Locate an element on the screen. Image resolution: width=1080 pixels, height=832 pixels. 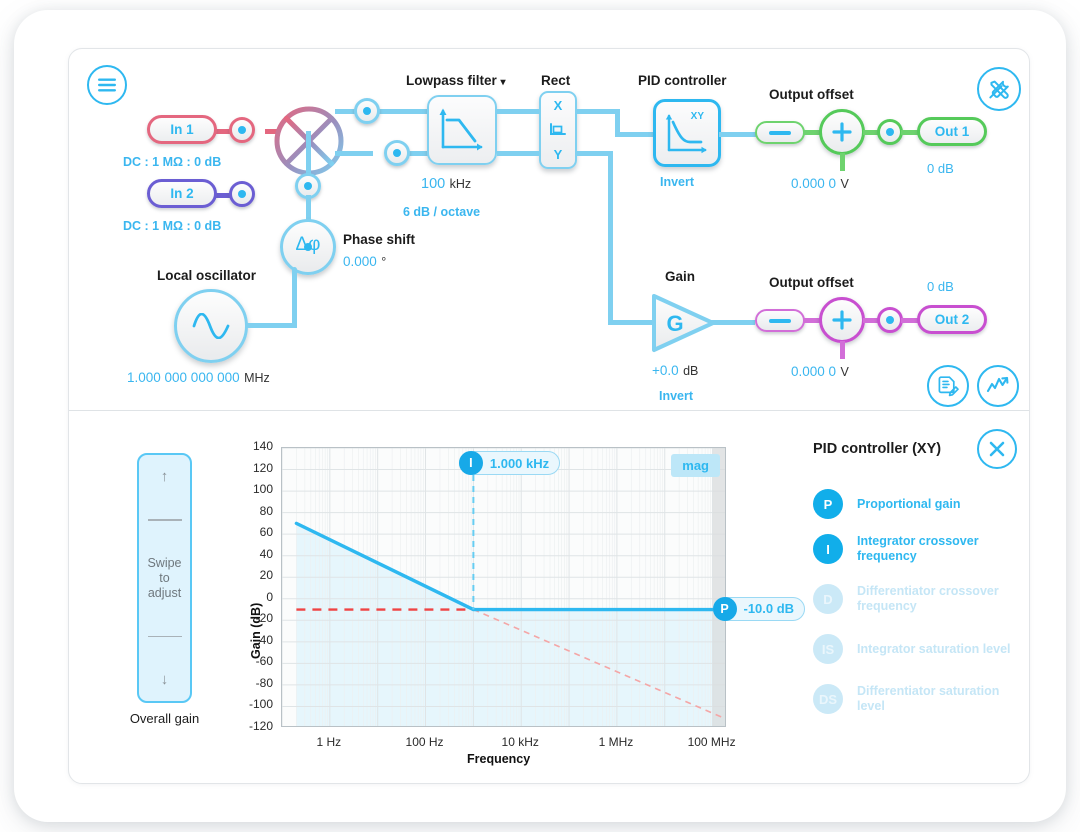
output-2-pill: Out 2 is located at coordinates (952, 319).